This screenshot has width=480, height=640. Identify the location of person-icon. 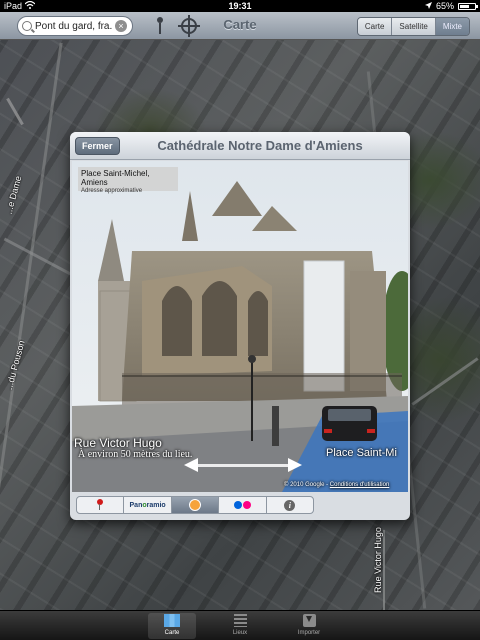
(195, 505).